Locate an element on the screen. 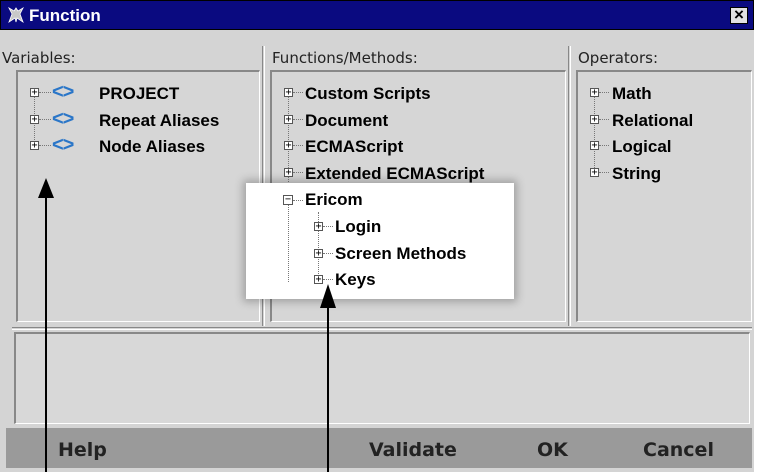 This screenshot has height=472, width=758. tree-item-repeat-aliases: Repeat Aliases is located at coordinates (159, 122).